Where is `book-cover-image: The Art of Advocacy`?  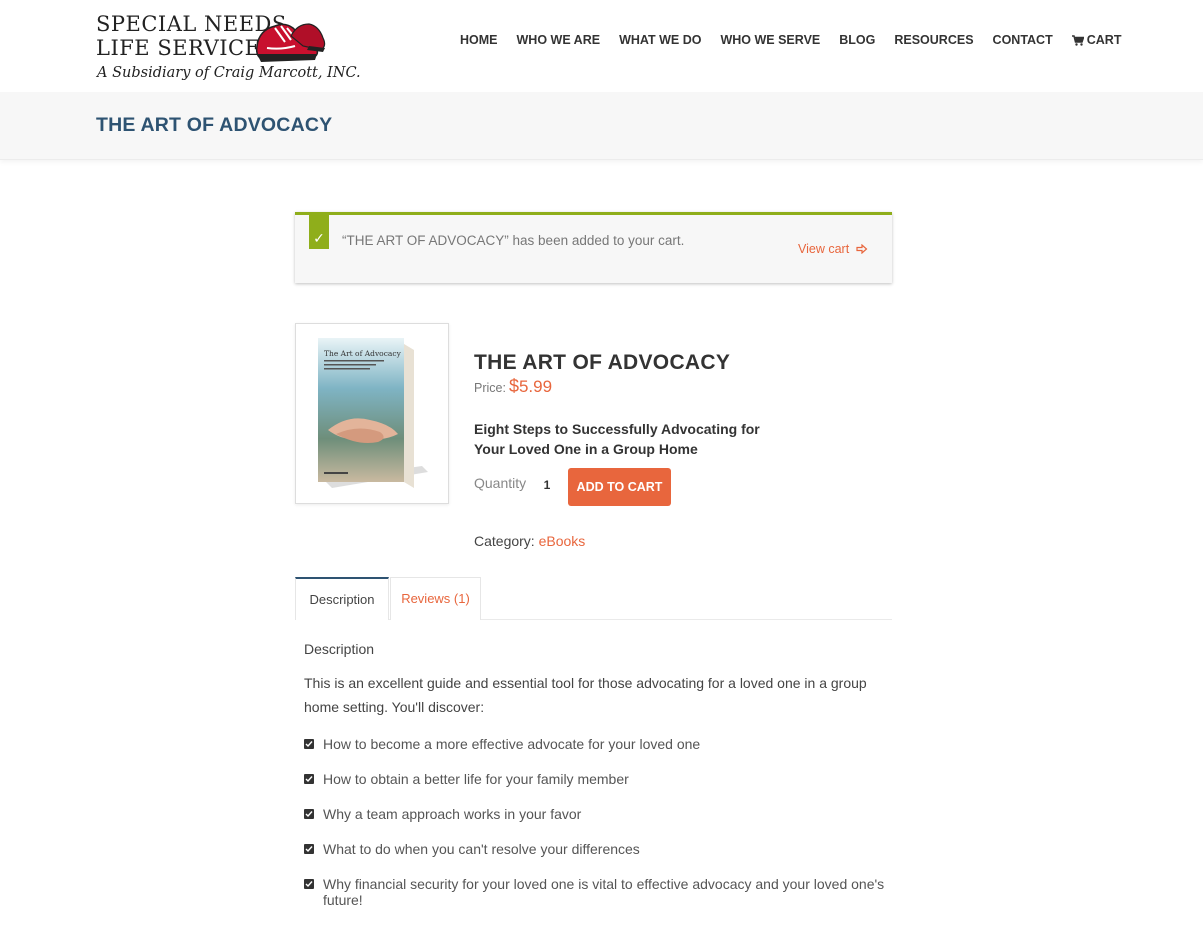
book-cover-image: The Art of Advocacy is located at coordinates (373, 413).